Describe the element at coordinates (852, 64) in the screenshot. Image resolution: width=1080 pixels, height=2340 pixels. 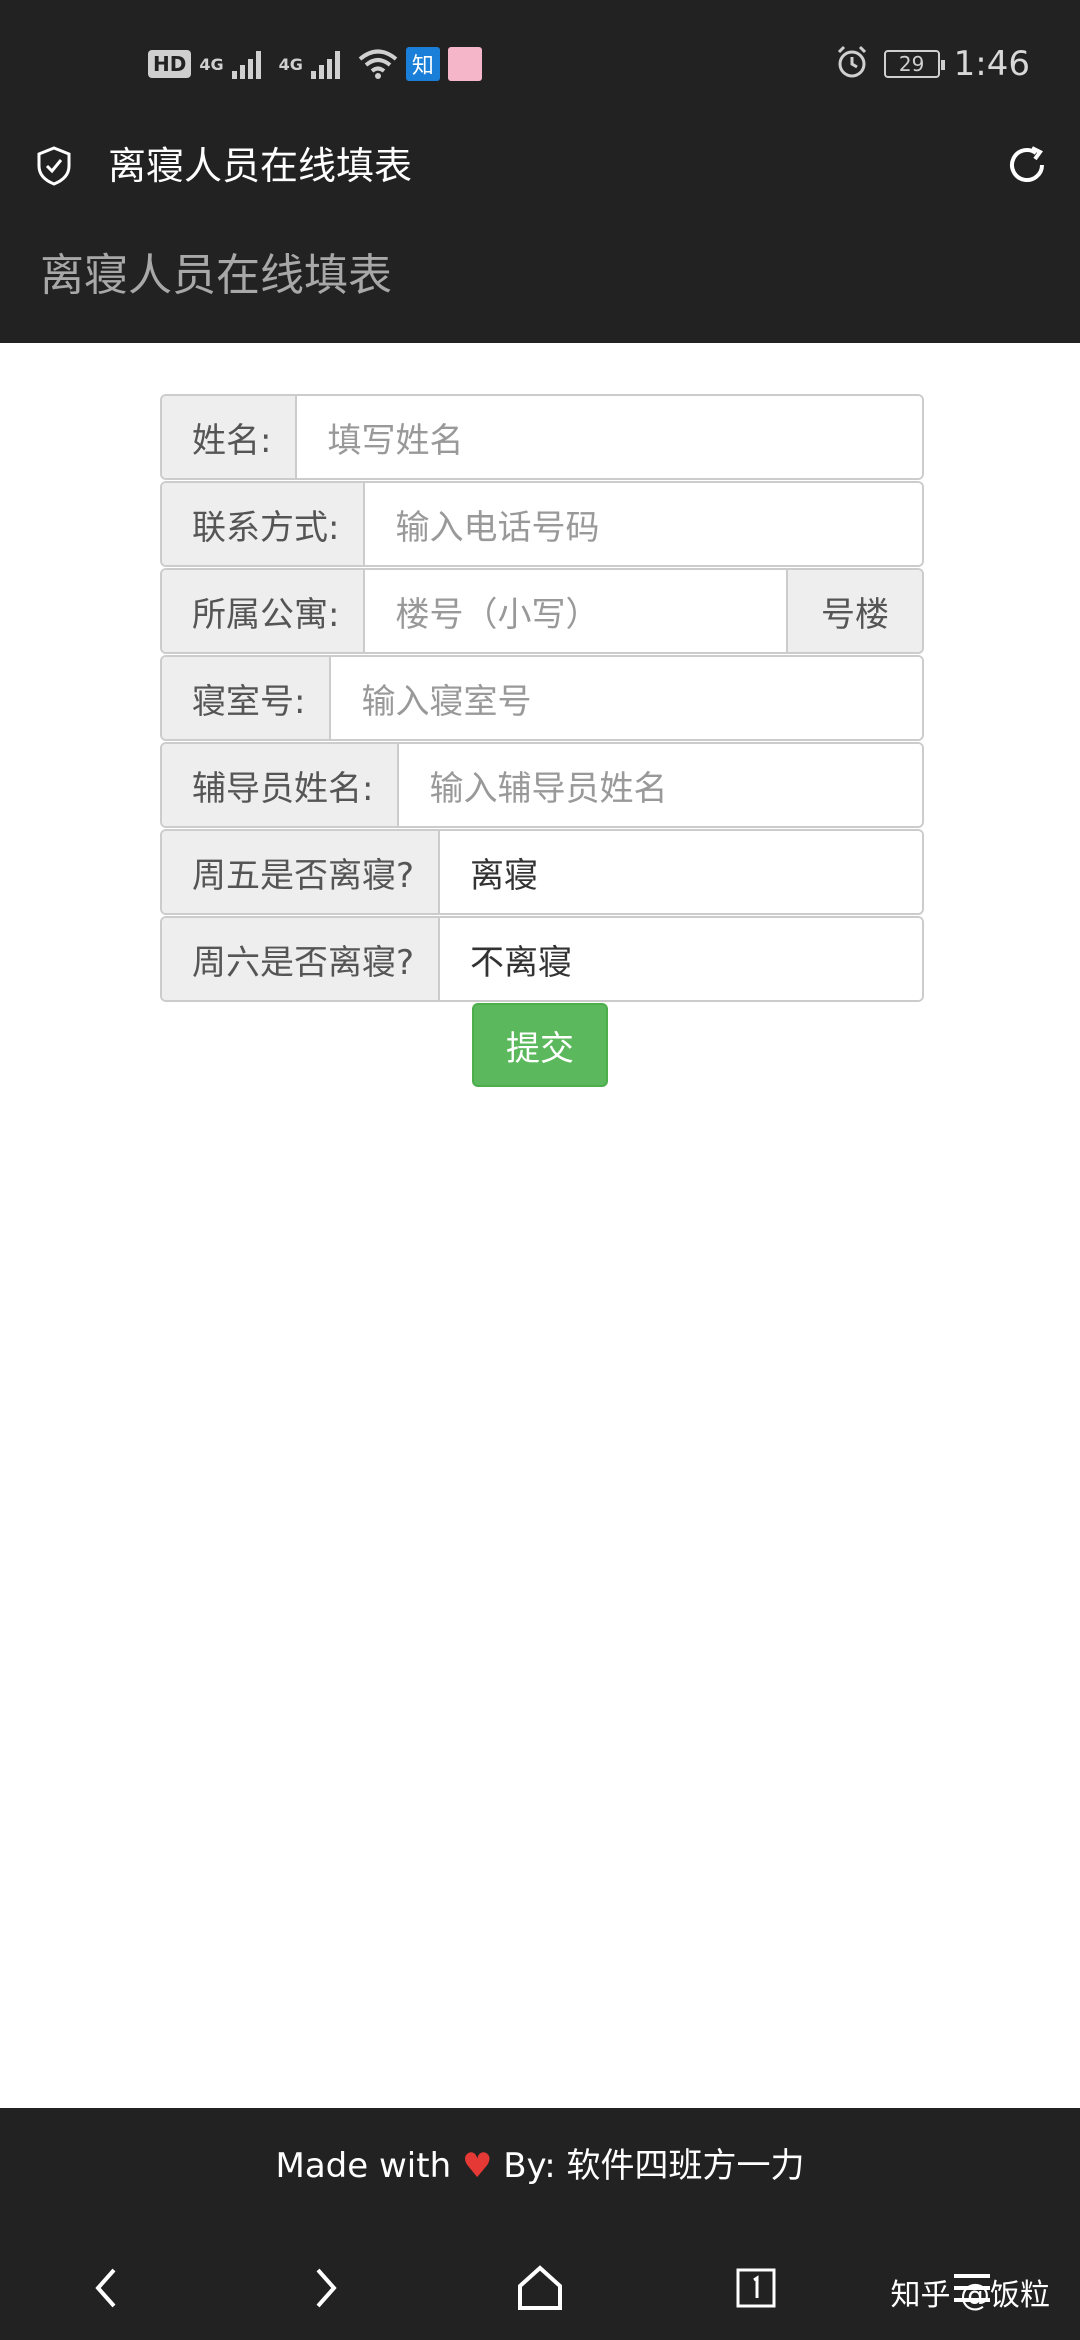
I see `alarm-icon` at that location.